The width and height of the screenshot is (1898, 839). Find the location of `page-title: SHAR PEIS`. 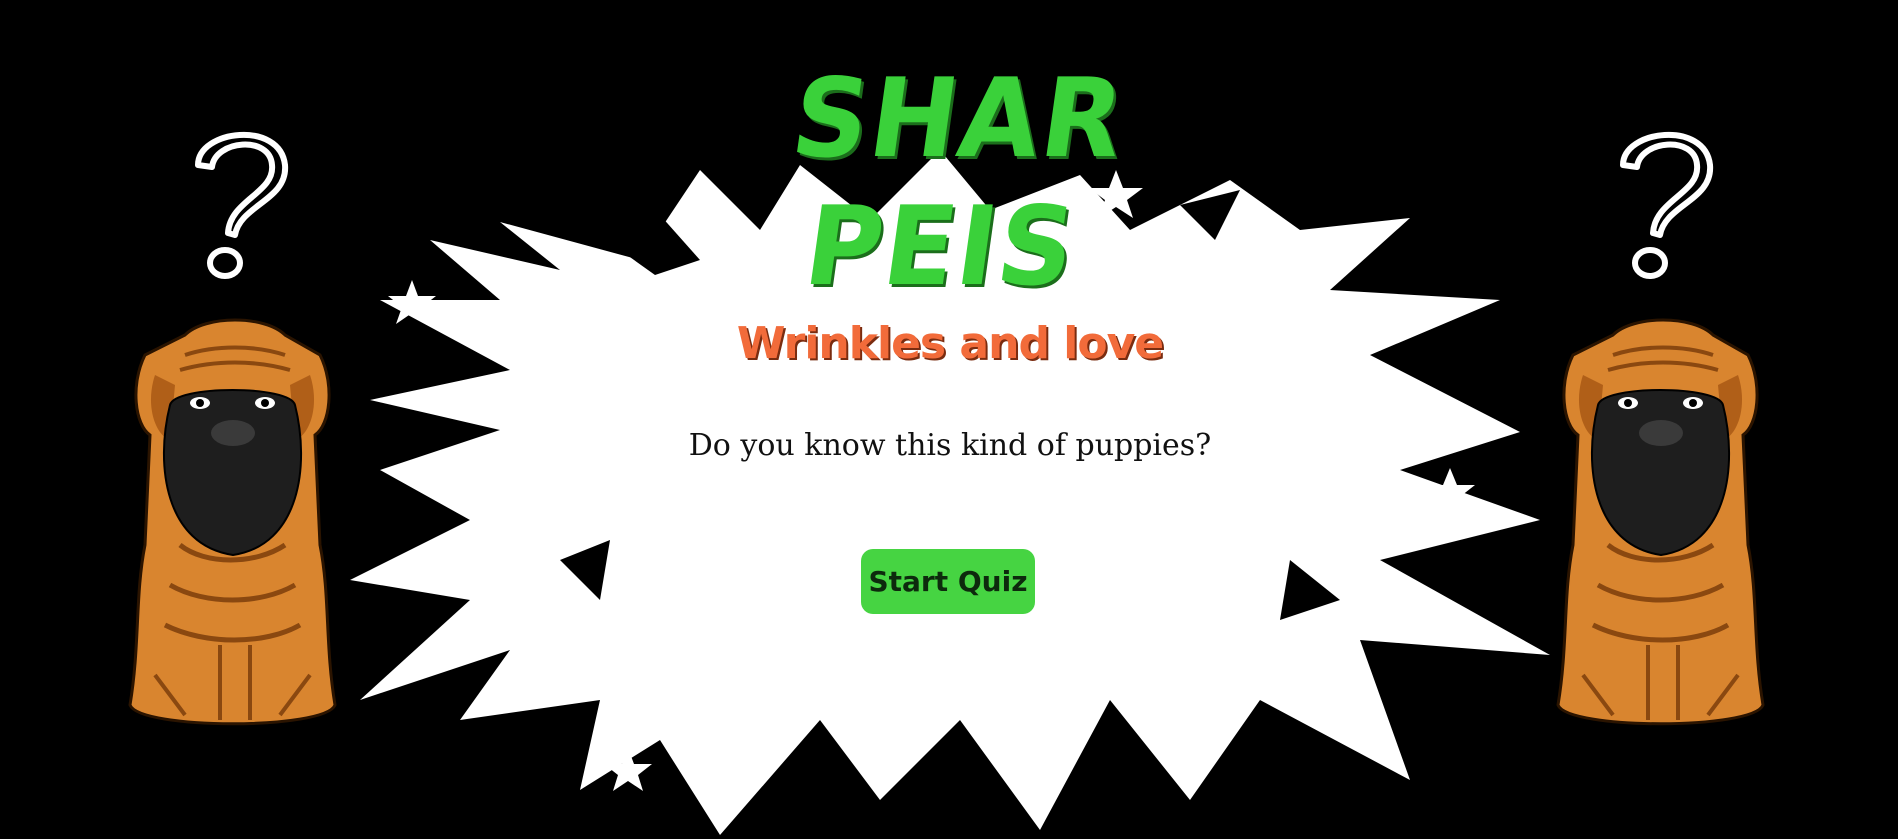

page-title: SHAR PEIS is located at coordinates (959, 182).